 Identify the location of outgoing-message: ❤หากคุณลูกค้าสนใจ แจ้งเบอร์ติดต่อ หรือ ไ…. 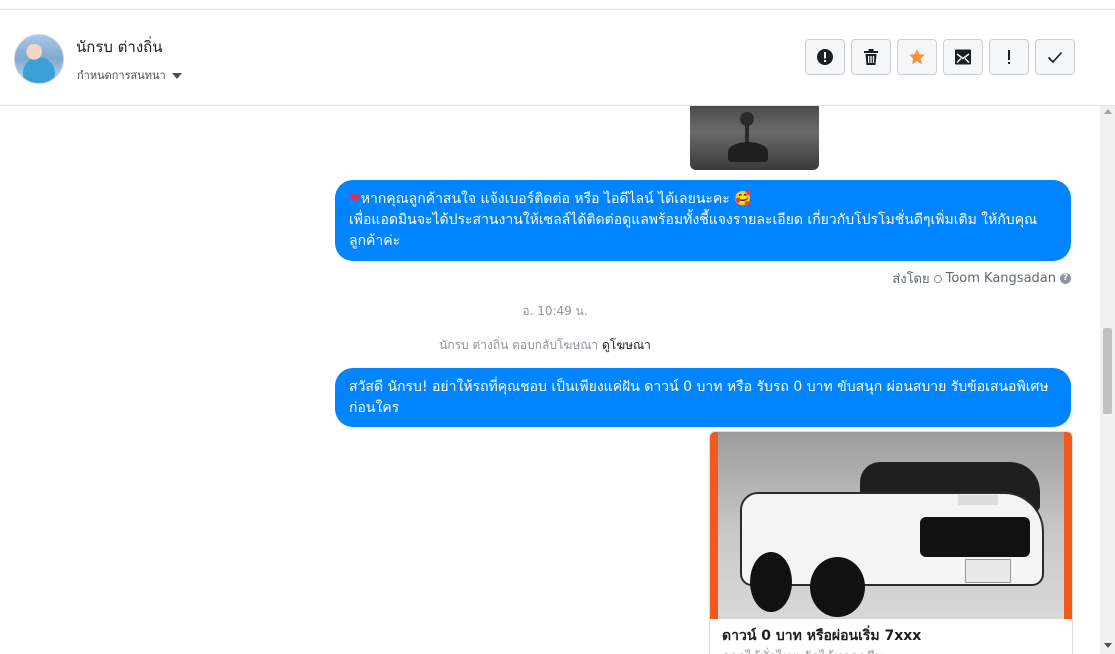
(703, 220).